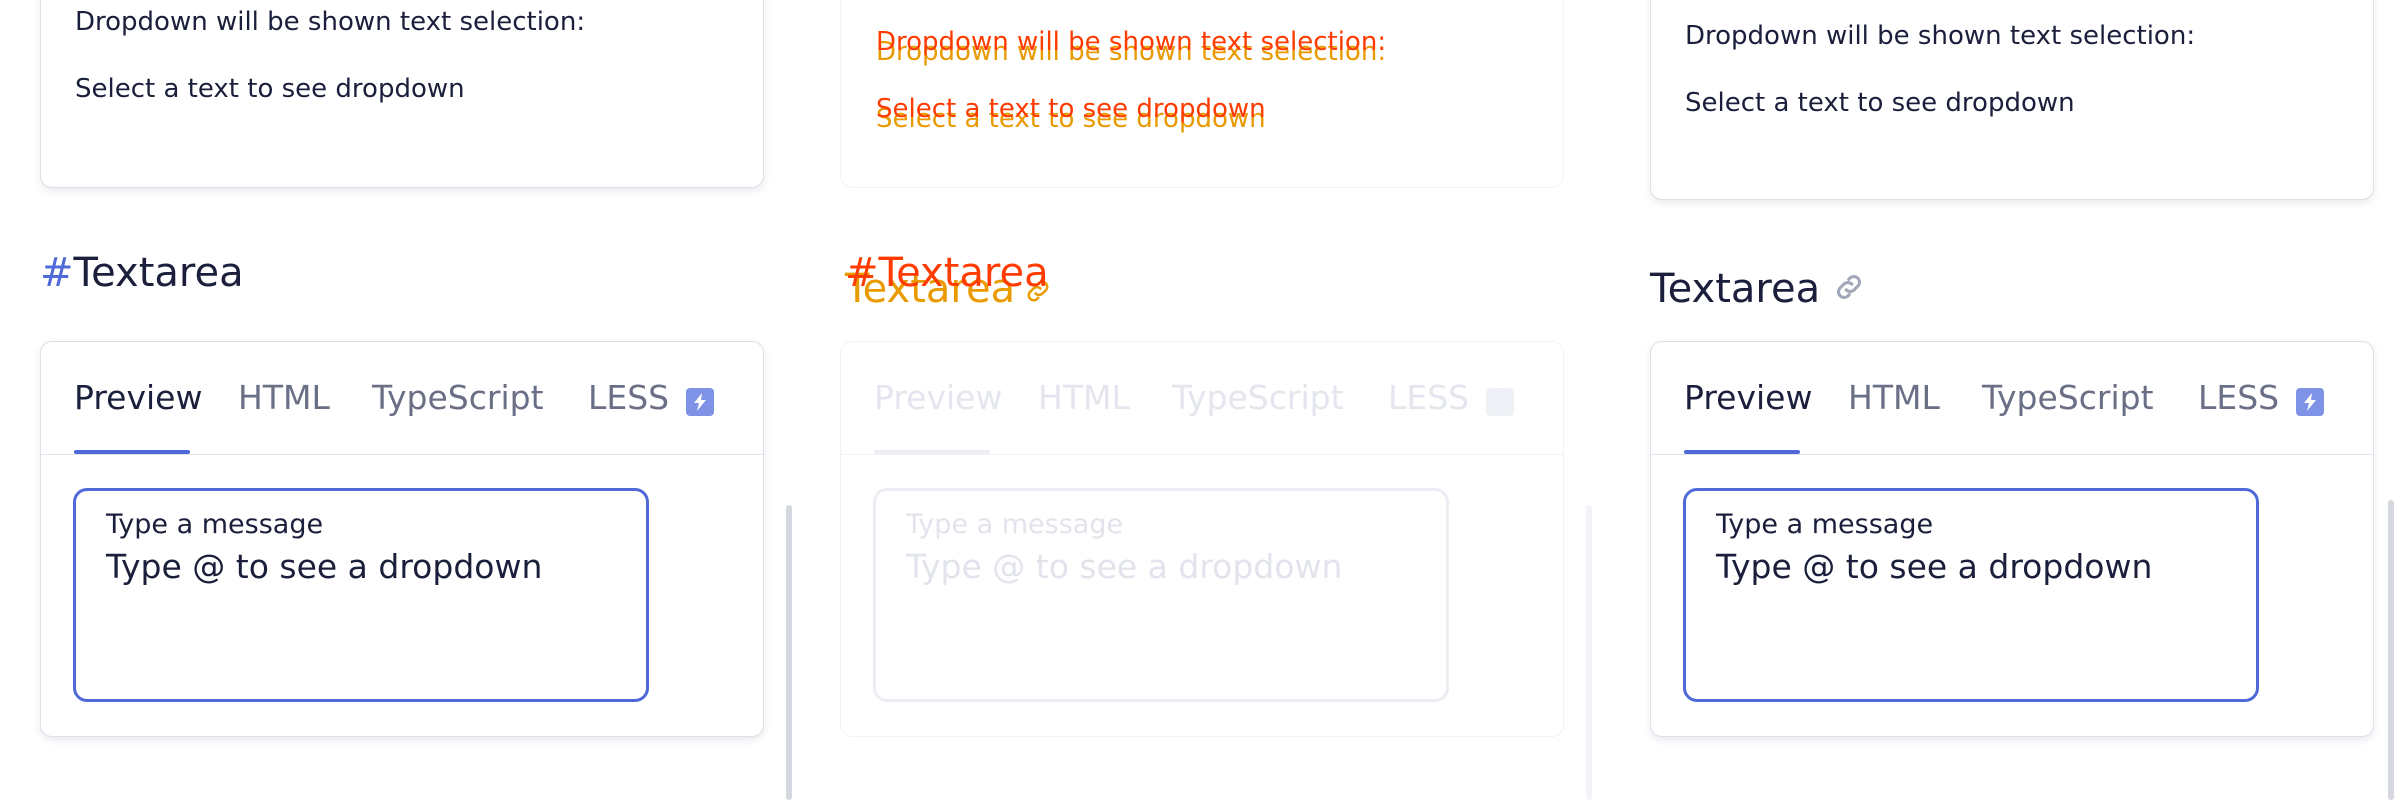 Image resolution: width=2400 pixels, height=800 pixels. I want to click on tab-less-faded: LESS, so click(1429, 397).